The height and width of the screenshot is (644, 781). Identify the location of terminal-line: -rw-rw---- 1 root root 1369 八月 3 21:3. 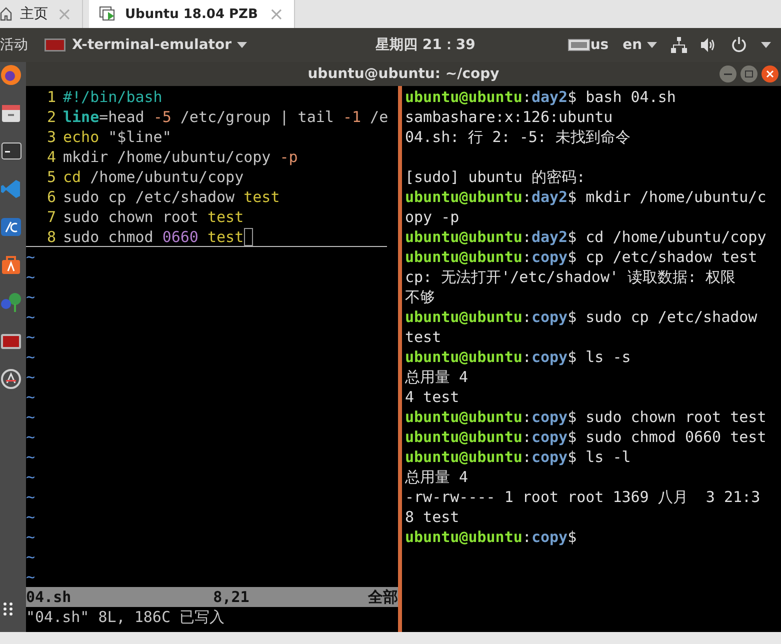
(582, 497).